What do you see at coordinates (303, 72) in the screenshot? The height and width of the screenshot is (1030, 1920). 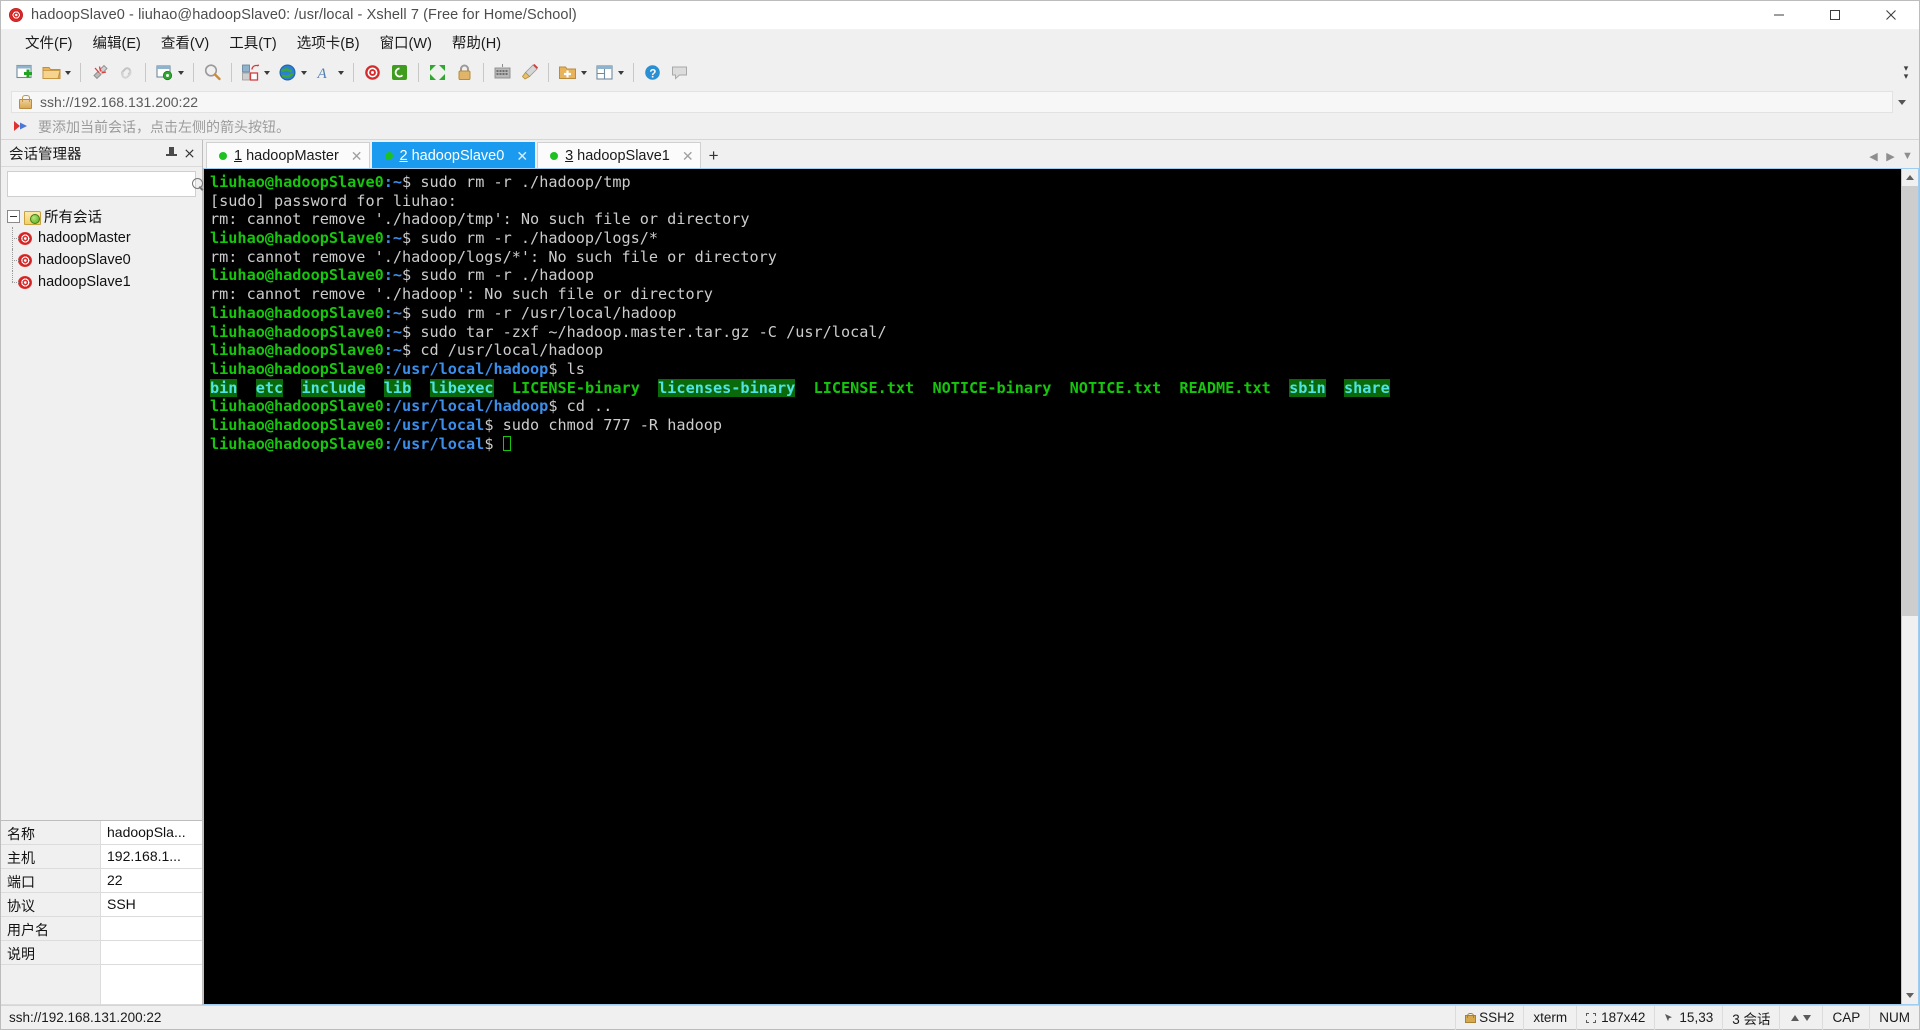 I see `globe-caret` at bounding box center [303, 72].